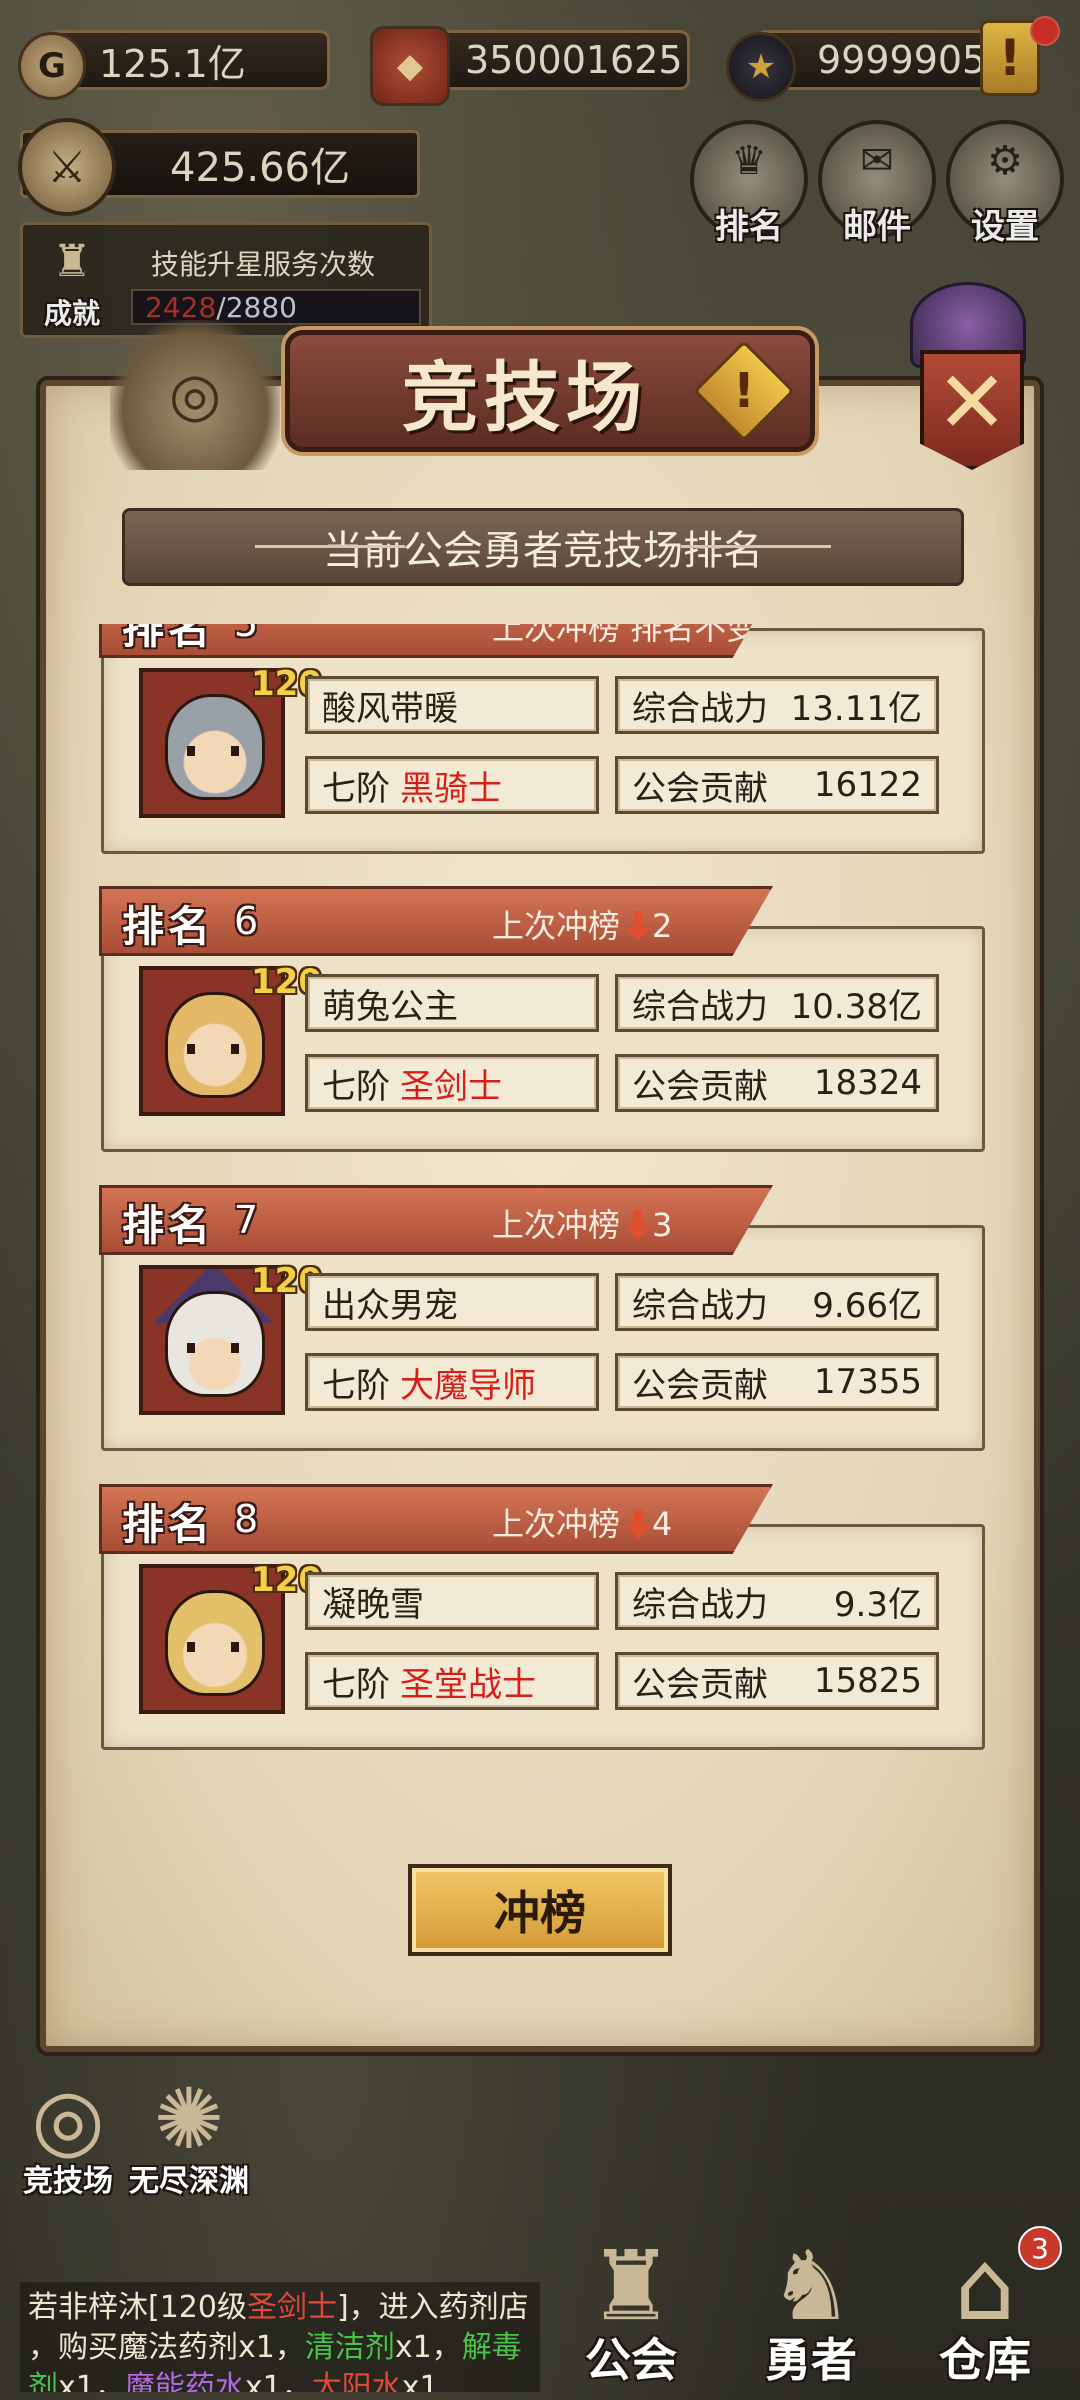  I want to click on abyss-button: ✺ 无尽深渊, so click(189, 2135).